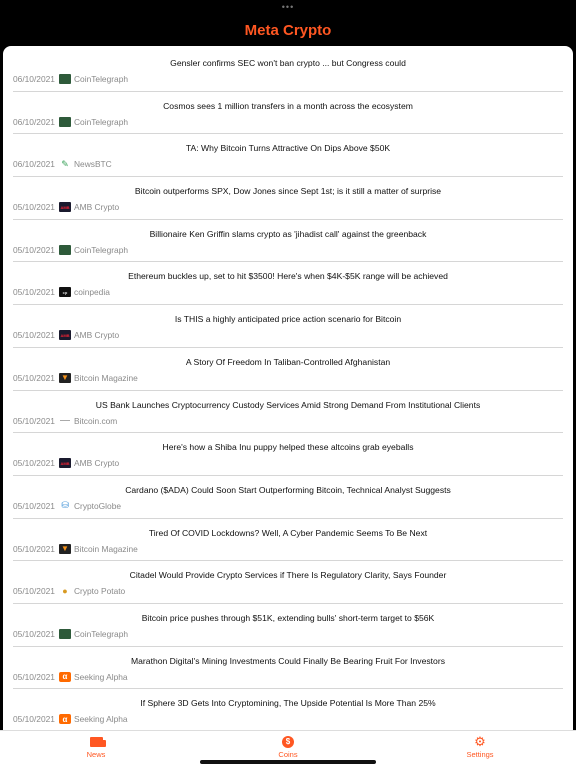 This screenshot has height=768, width=576. I want to click on potato-logo-icon: ●, so click(65, 591).